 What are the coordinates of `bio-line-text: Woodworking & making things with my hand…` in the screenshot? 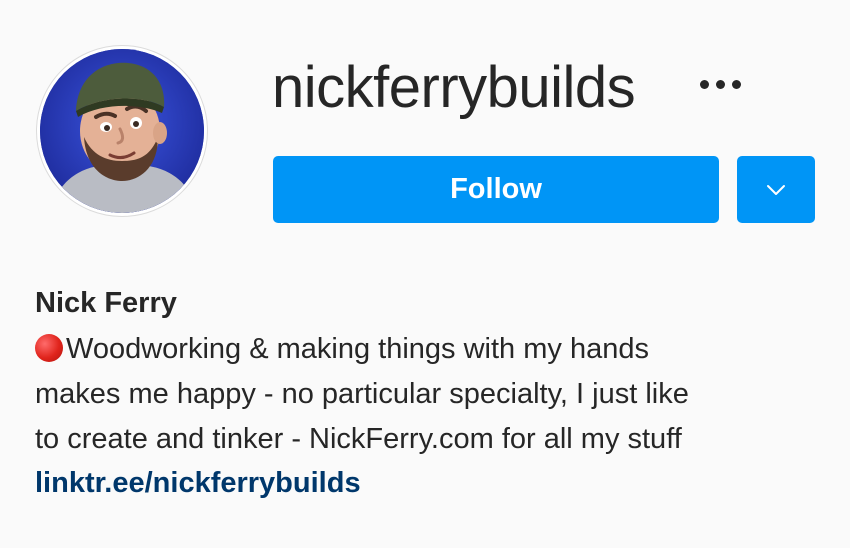 It's located at (357, 349).